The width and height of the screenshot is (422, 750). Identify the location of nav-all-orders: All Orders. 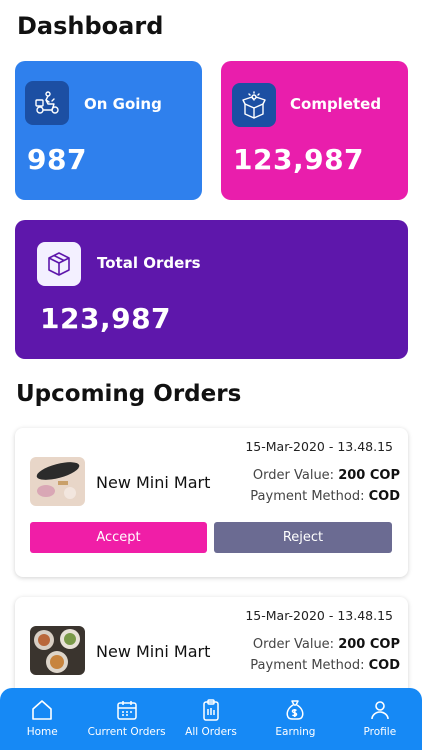
(211, 719).